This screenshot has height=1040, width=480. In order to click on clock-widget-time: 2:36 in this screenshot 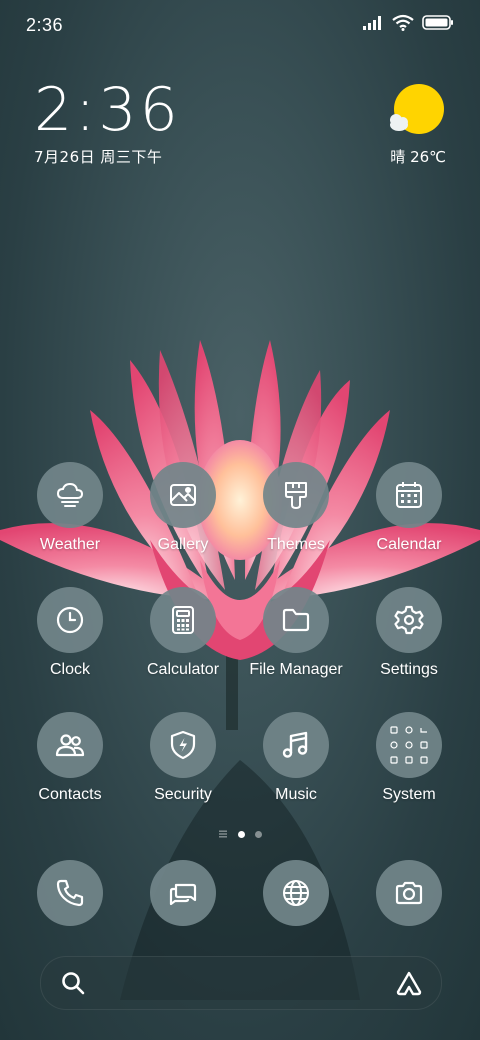, I will do `click(107, 110)`.